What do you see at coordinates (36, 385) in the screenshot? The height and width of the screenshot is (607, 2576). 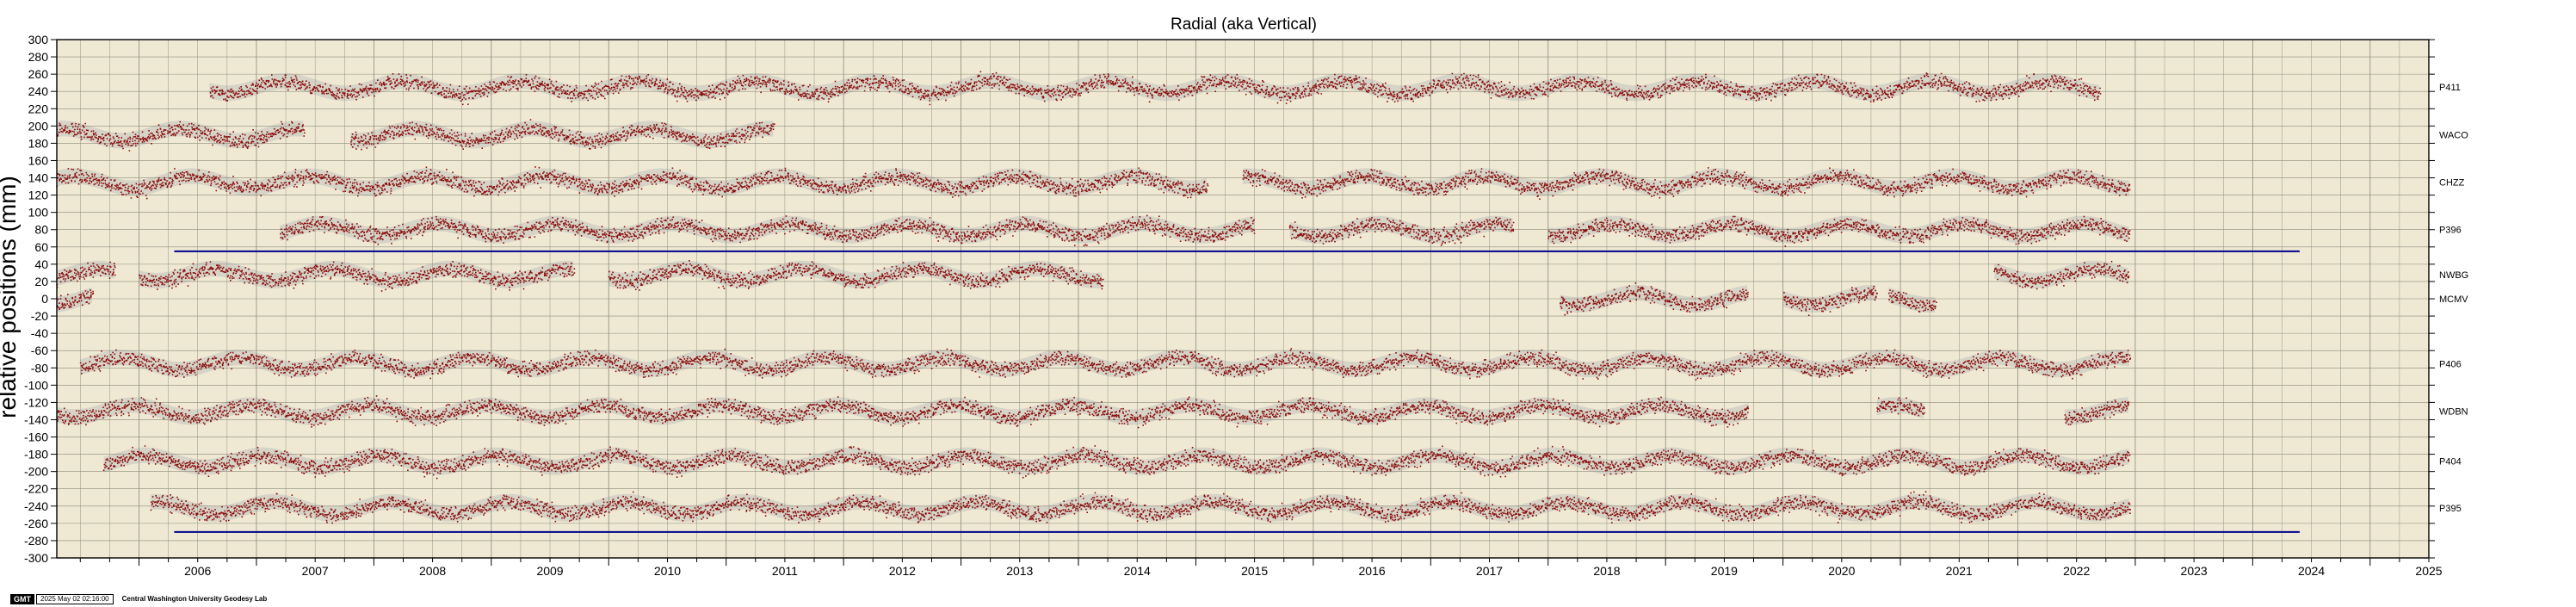 I see `y-tick-label: -100` at bounding box center [36, 385].